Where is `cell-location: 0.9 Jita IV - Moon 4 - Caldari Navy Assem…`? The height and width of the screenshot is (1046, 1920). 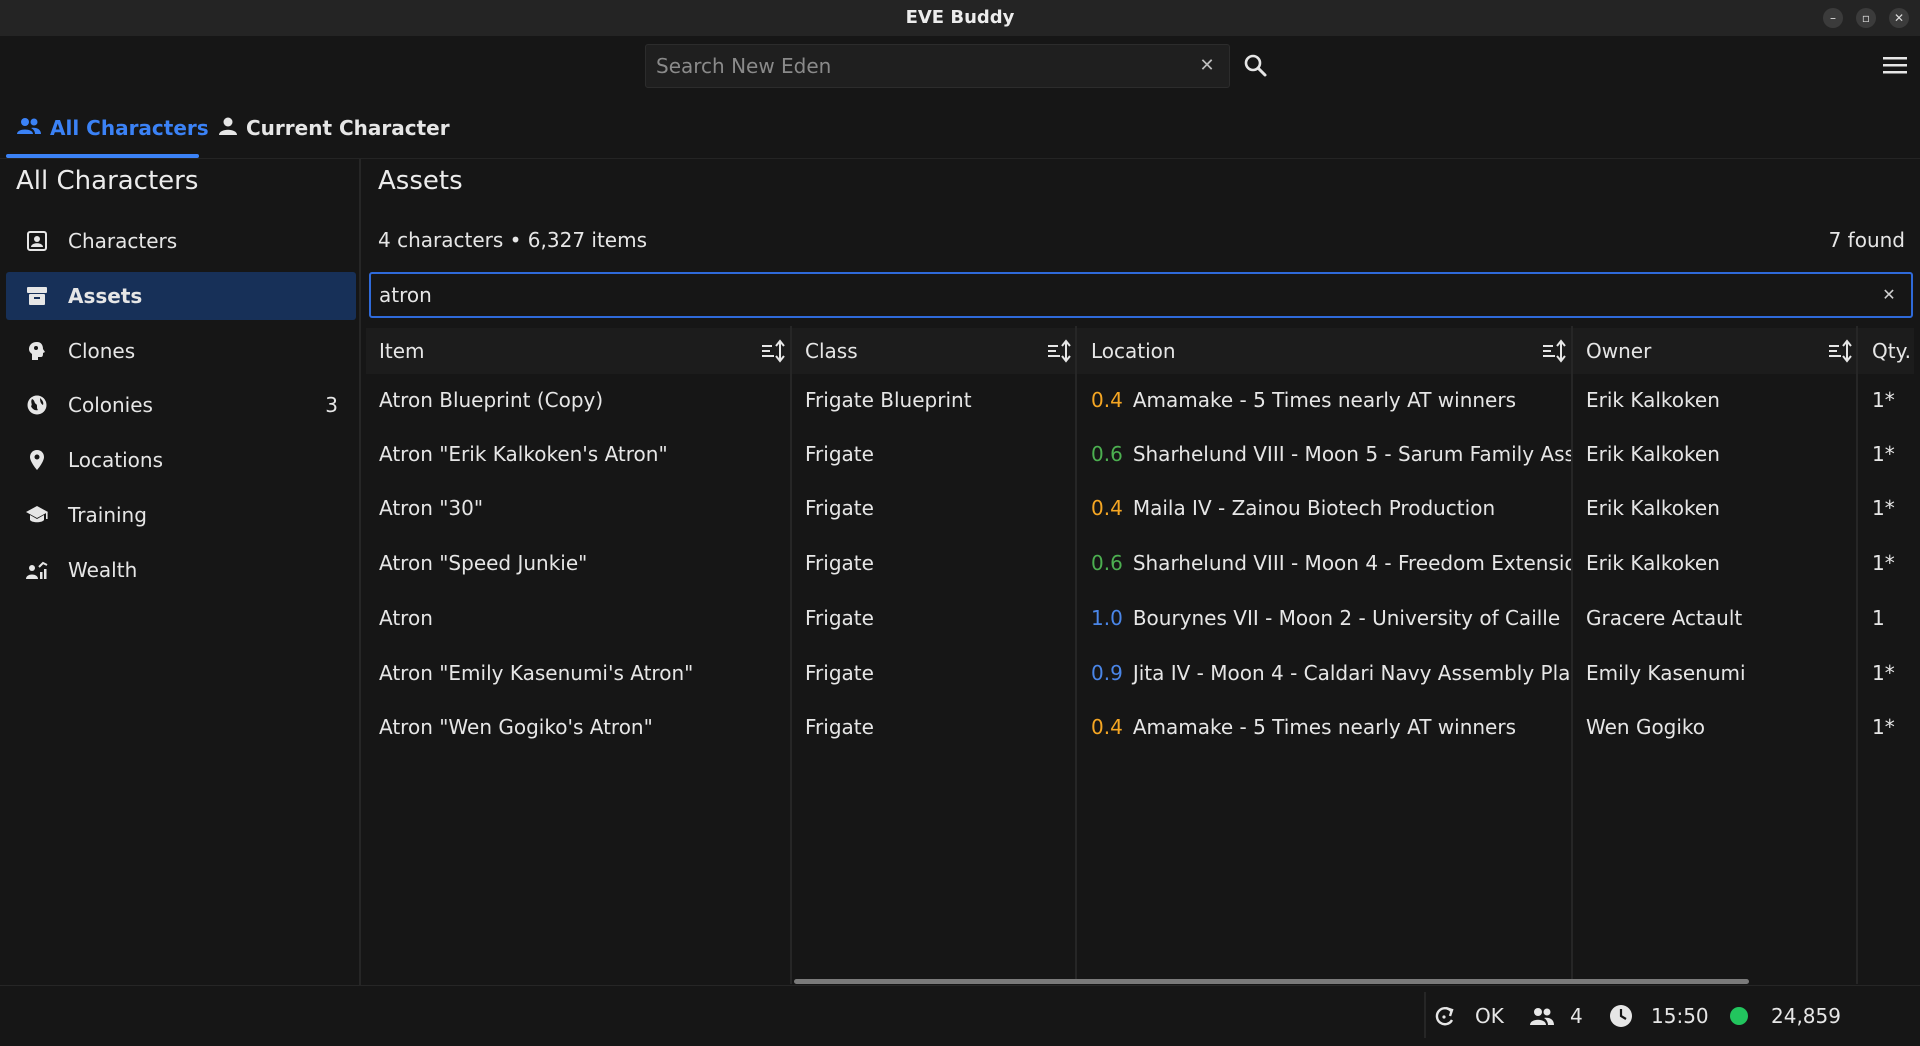
cell-location: 0.9 Jita IV - Moon 4 - Caldari Navy Assem… is located at coordinates (1331, 673).